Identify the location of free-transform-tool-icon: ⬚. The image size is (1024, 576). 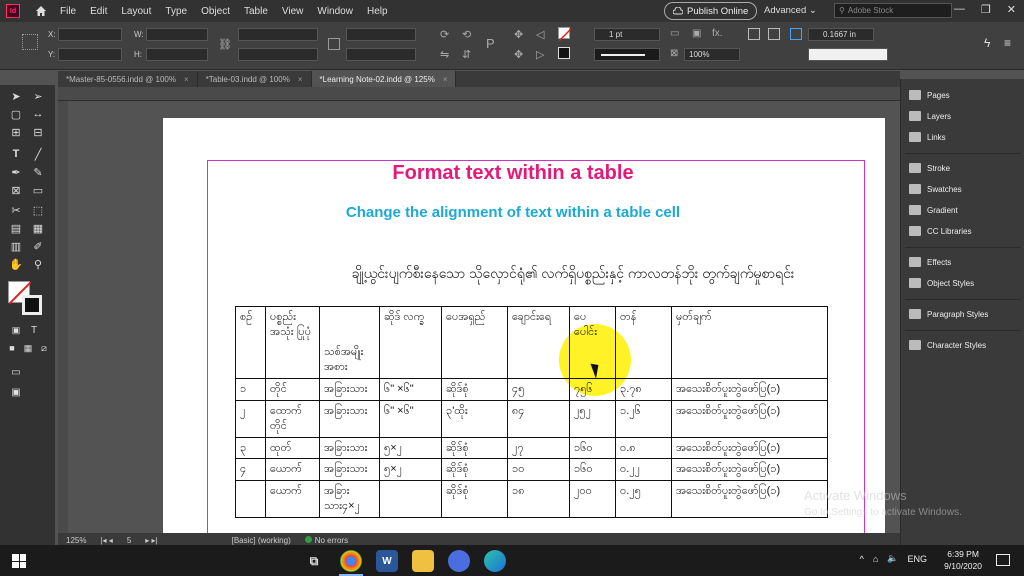
(38, 210).